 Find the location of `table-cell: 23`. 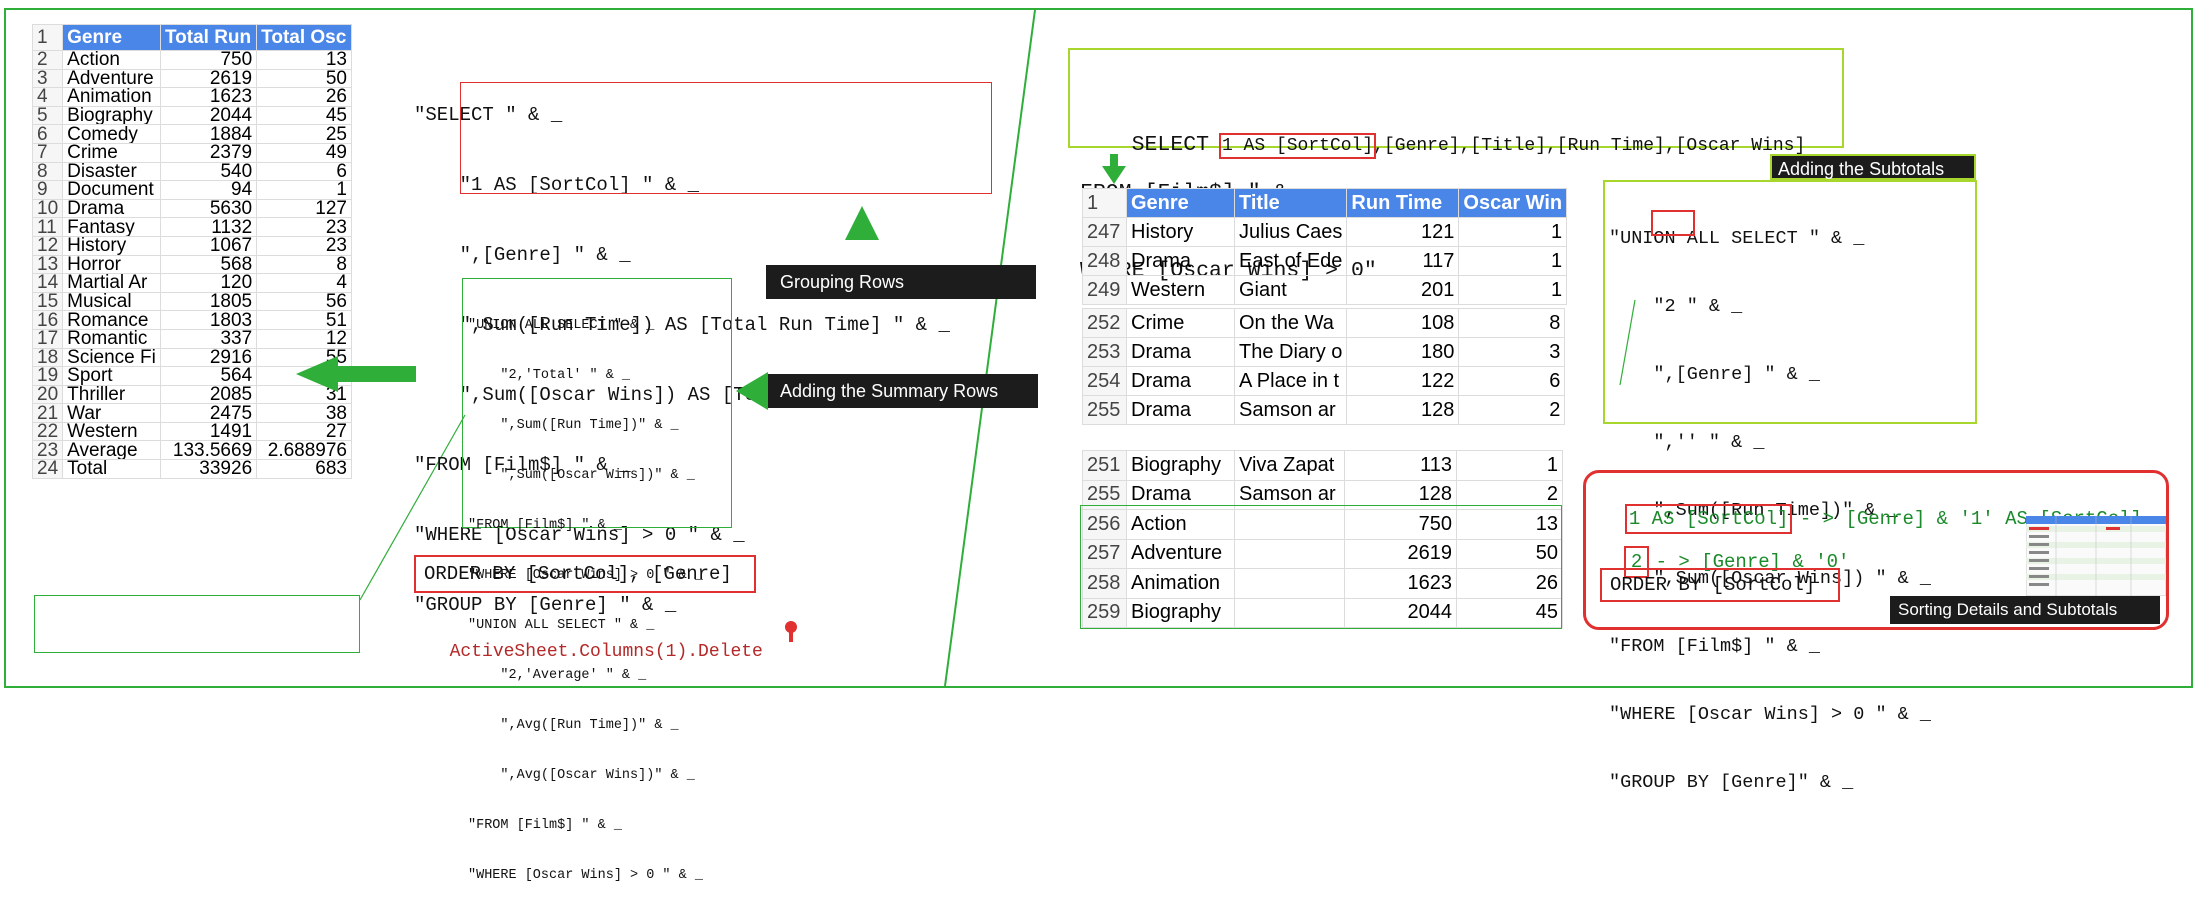

table-cell: 23 is located at coordinates (304, 227).